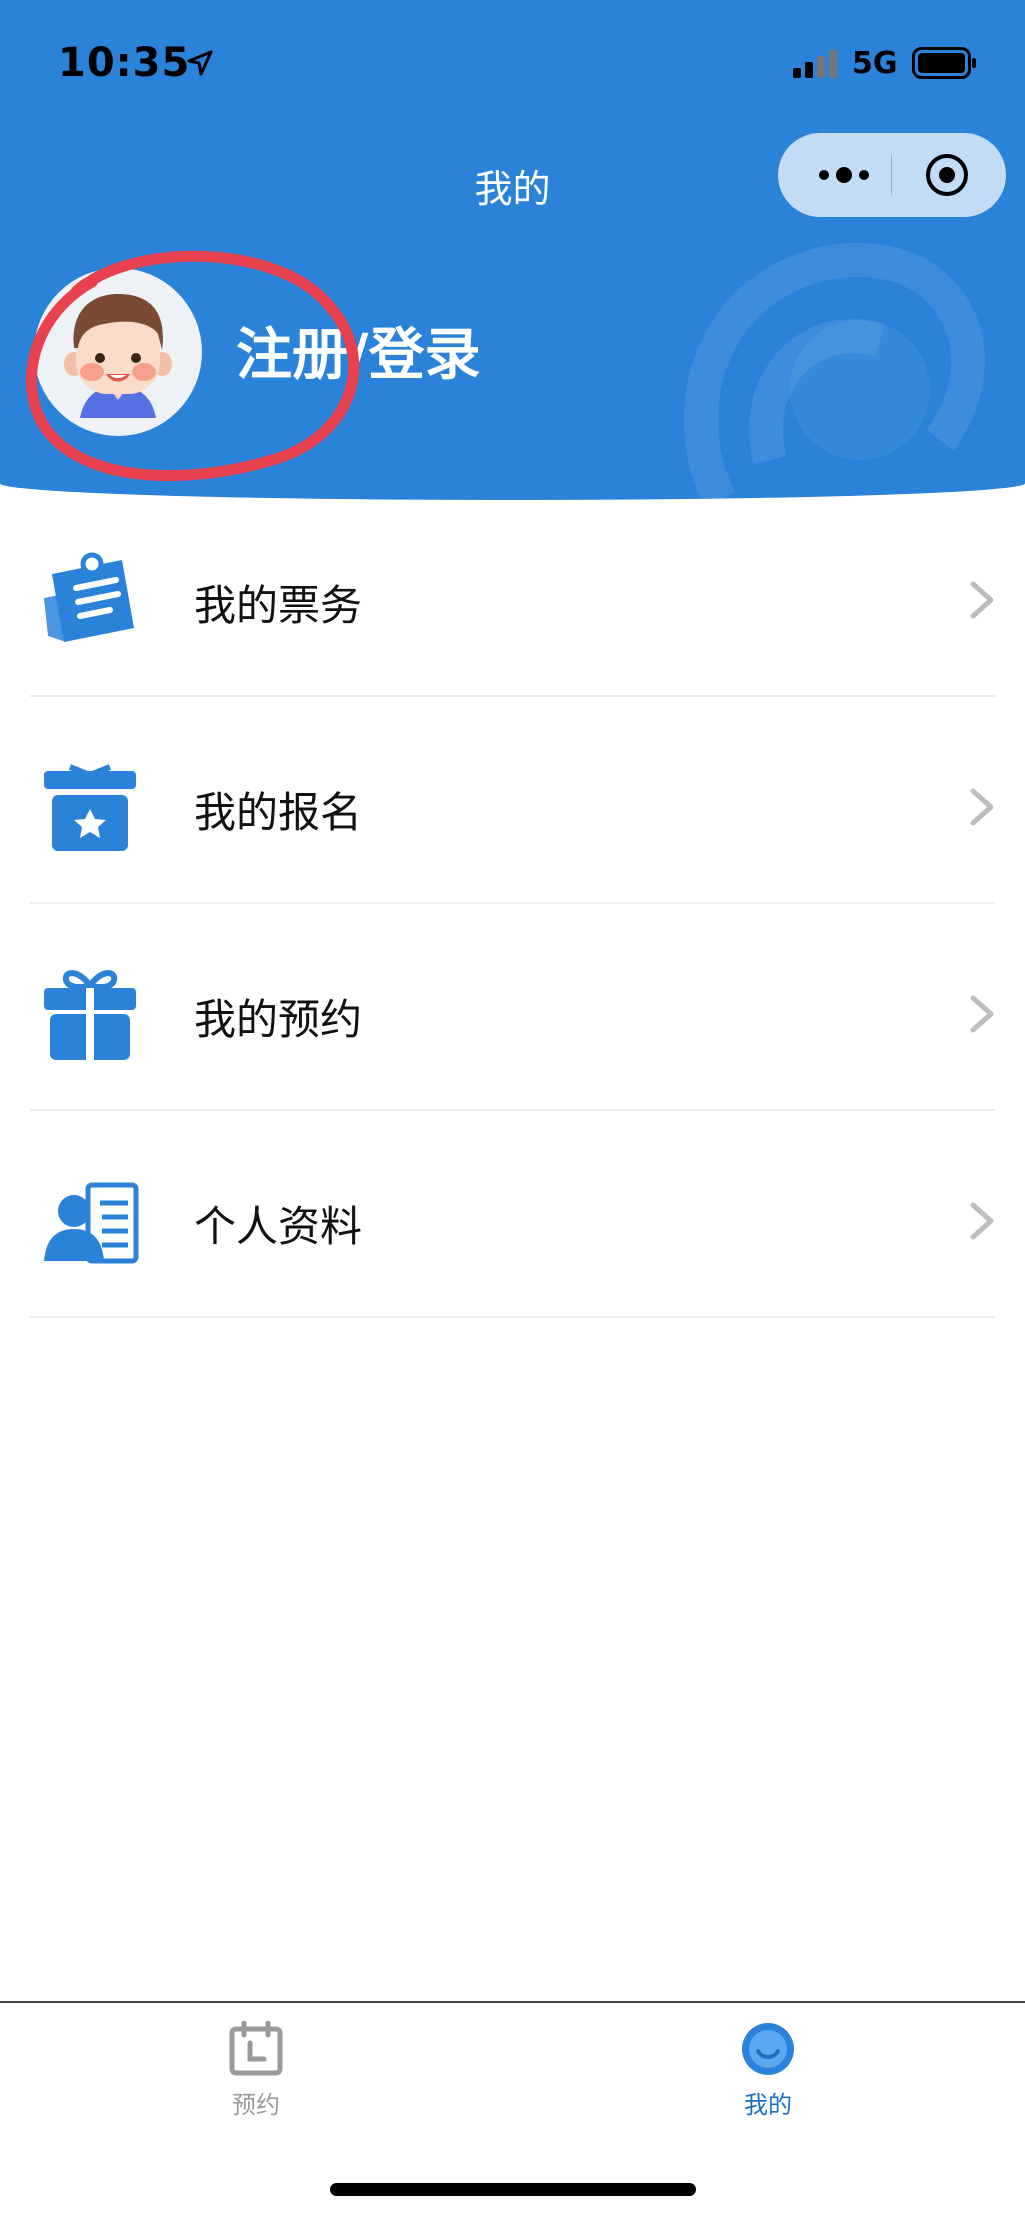 Image resolution: width=1025 pixels, height=2218 pixels. I want to click on tab-mine: 我的, so click(768, 2091).